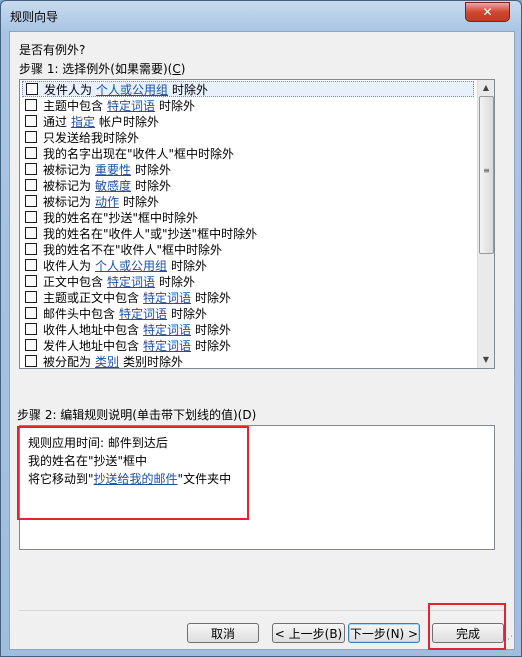 This screenshot has height=657, width=522. What do you see at coordinates (133, 249) in the screenshot?
I see `exception-text: 我的姓名不在"收件人"框中时除外` at bounding box center [133, 249].